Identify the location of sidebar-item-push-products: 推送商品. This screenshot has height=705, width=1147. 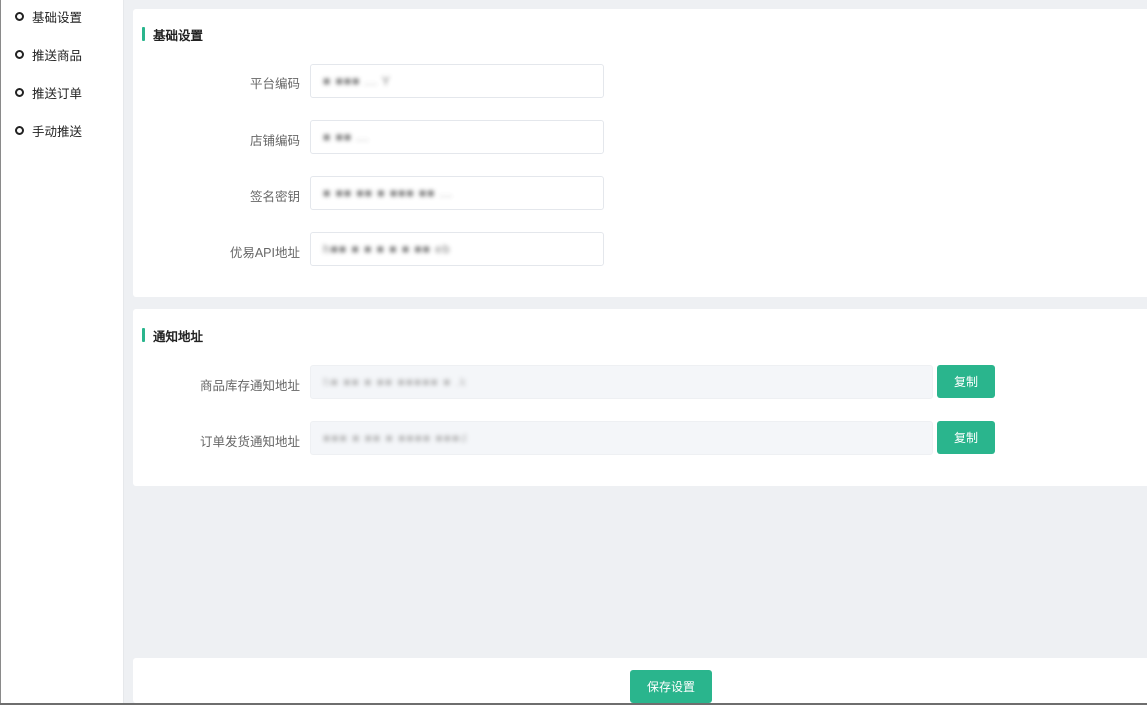
(48, 54).